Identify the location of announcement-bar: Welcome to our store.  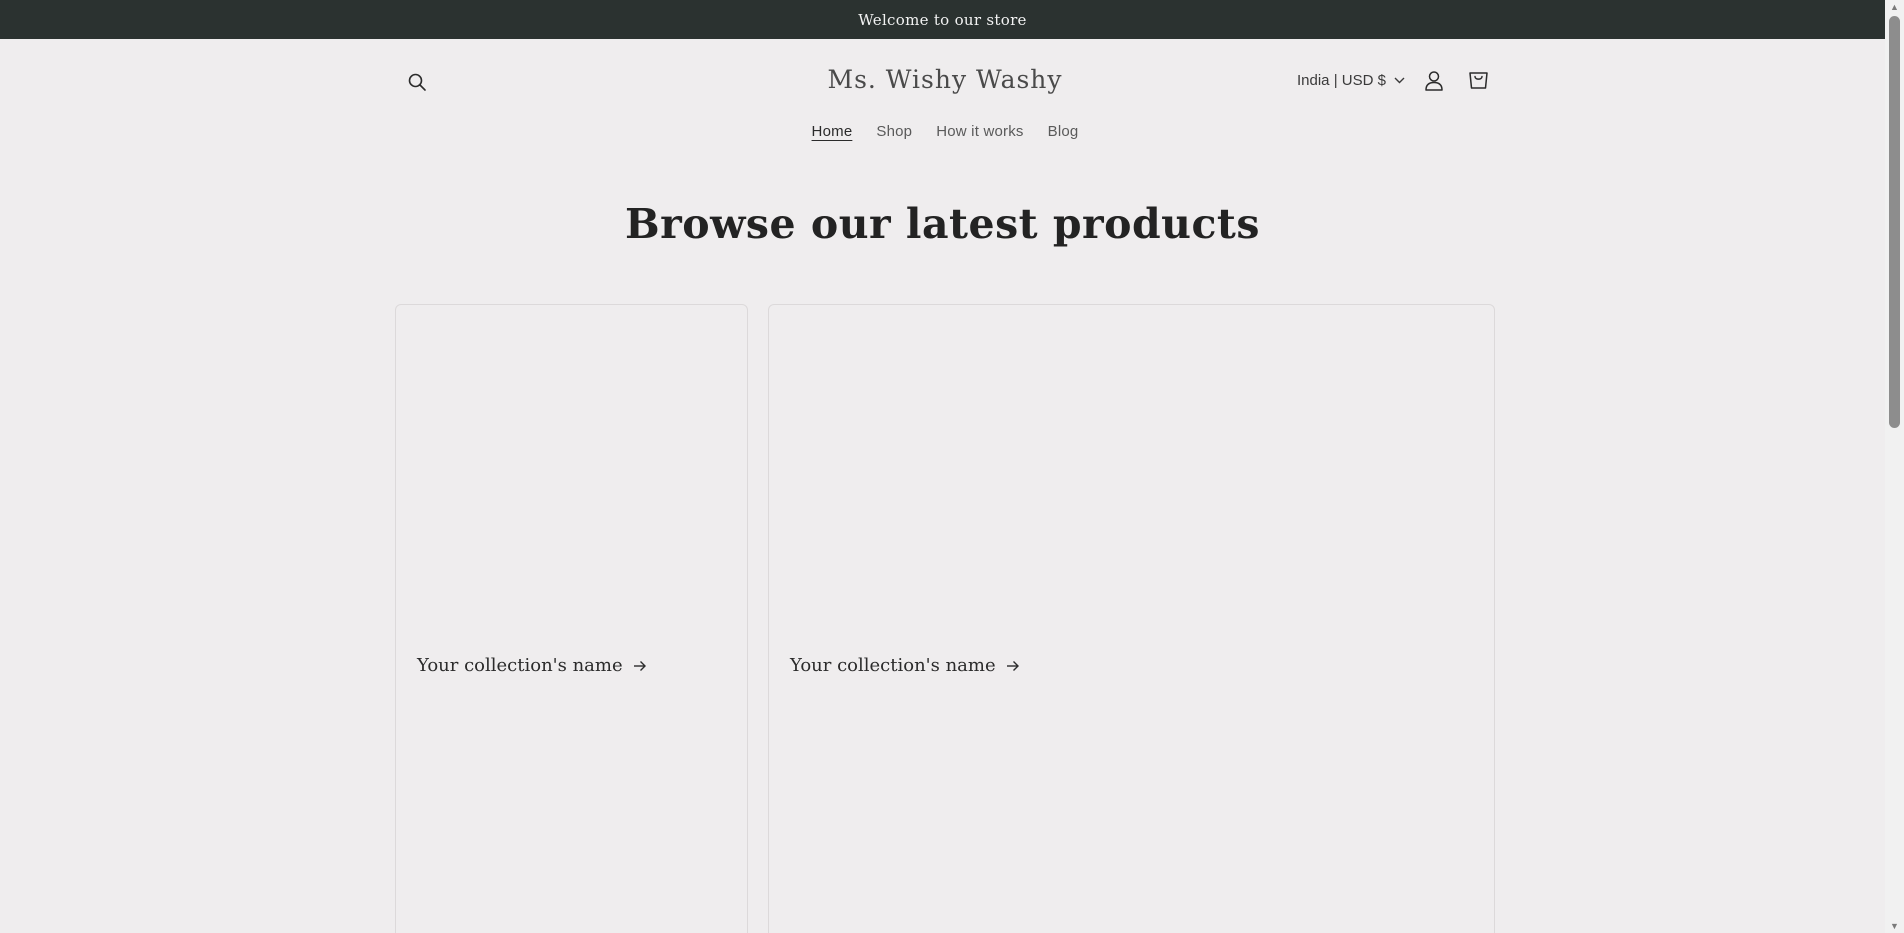
(942, 19).